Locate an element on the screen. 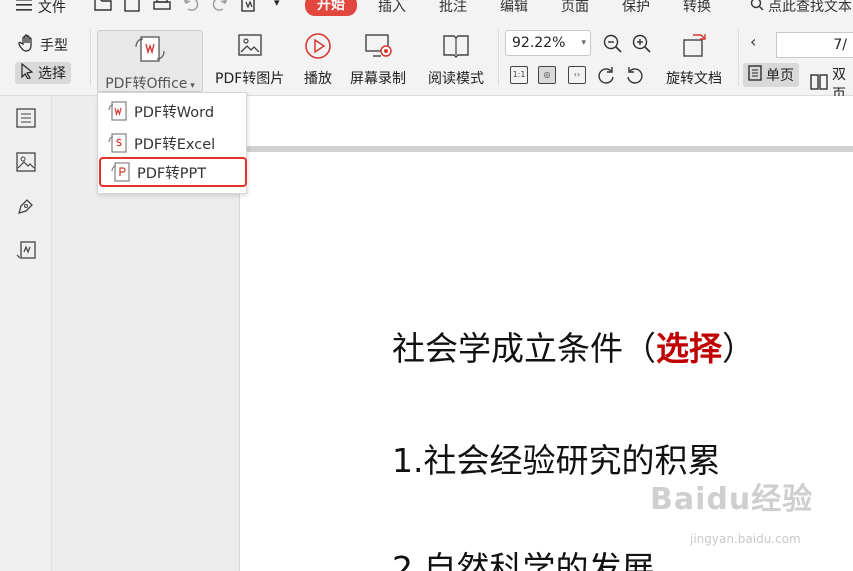 The height and width of the screenshot is (571, 853). image-icon is located at coordinates (250, 48).